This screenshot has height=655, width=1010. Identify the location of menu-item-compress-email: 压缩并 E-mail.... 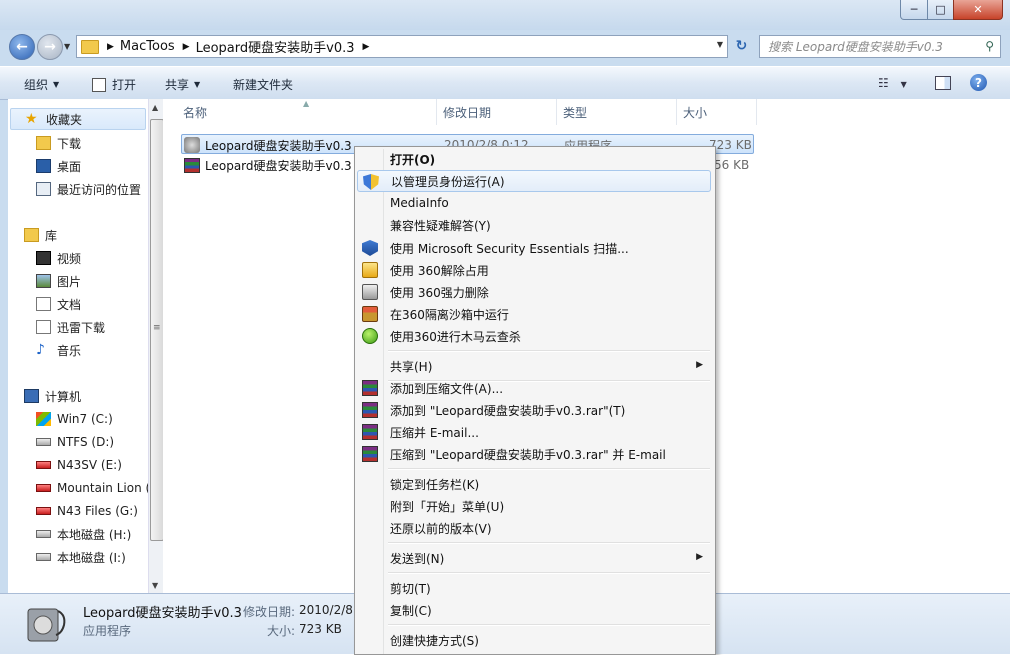
(534, 432).